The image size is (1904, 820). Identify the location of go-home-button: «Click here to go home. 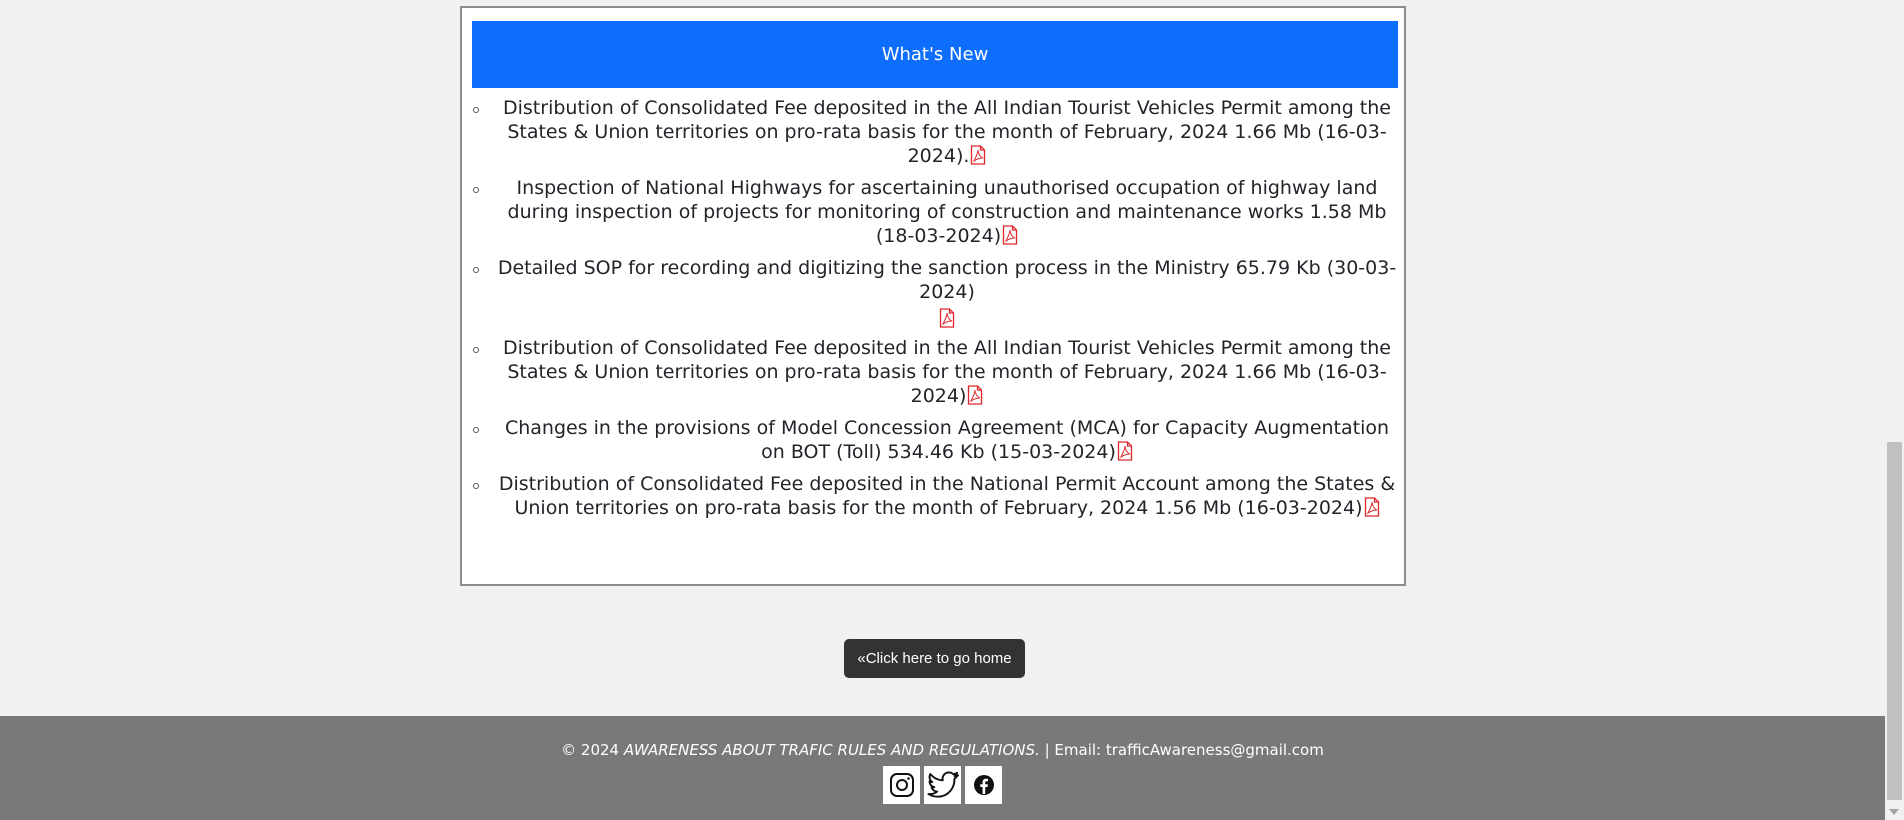
(934, 658).